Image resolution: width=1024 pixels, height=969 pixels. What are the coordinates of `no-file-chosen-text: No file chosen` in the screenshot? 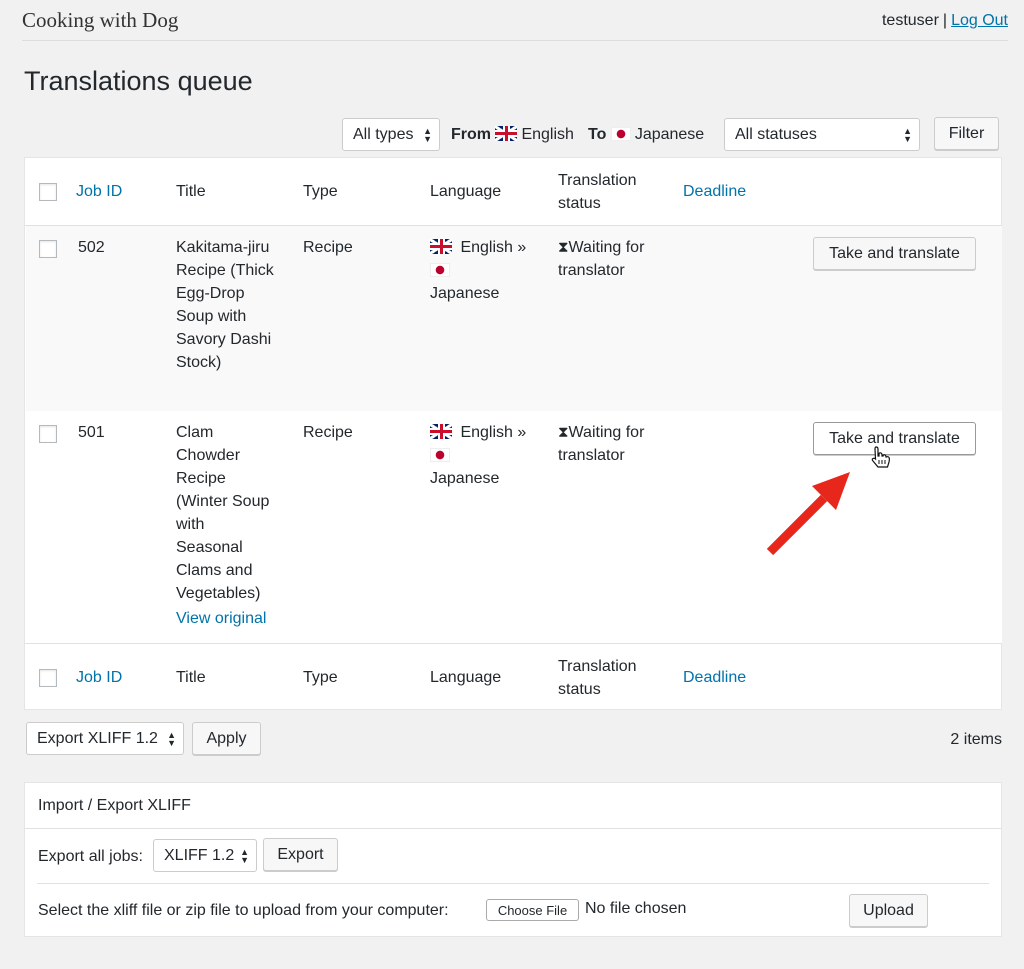 It's located at (636, 908).